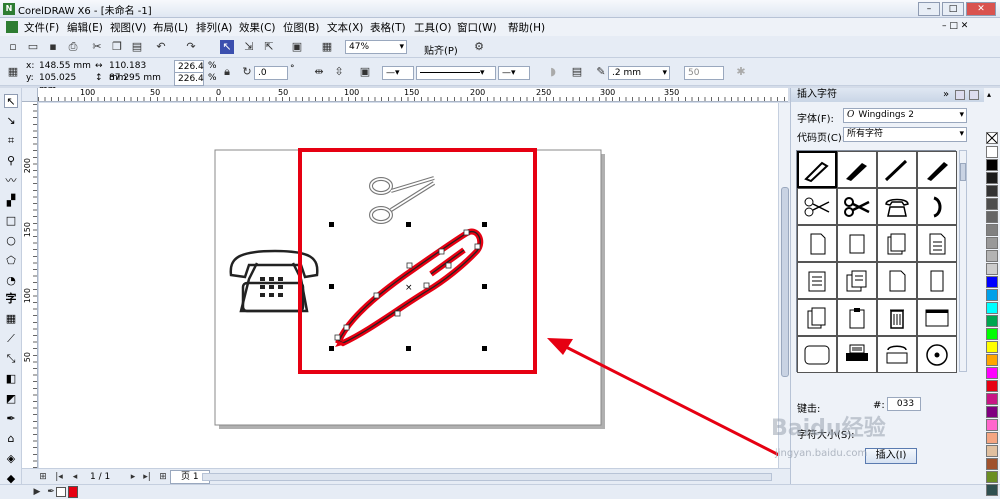 Image resolution: width=1000 pixels, height=499 pixels. I want to click on menu-bitmaps: 位图(B), so click(301, 27).